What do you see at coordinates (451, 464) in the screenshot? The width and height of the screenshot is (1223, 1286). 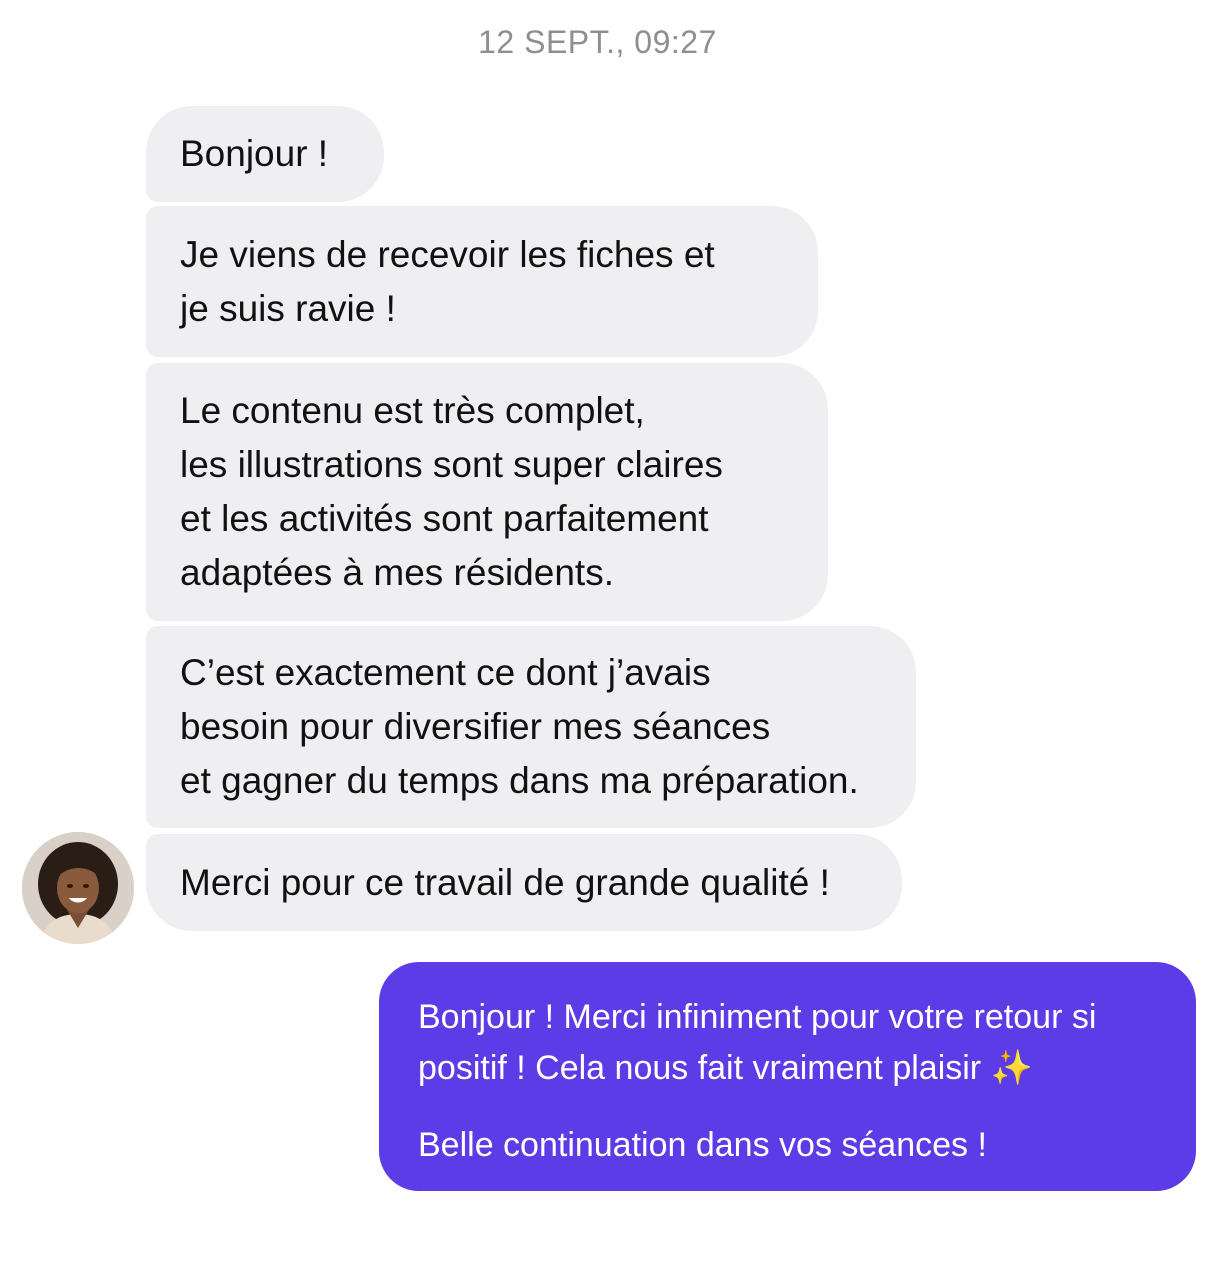 I see `message-text-line: les illustrations sont super claires` at bounding box center [451, 464].